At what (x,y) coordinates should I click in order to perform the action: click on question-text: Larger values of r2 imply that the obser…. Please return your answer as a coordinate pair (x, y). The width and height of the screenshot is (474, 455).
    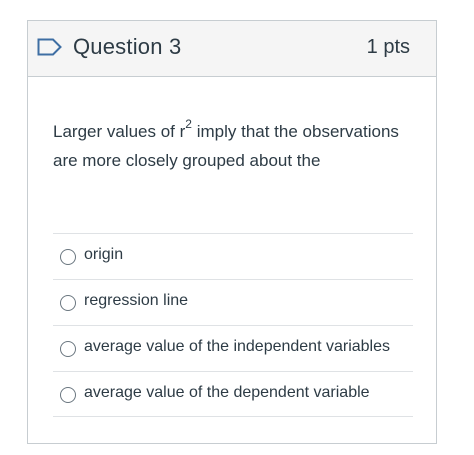
    Looking at the image, I should click on (233, 146).